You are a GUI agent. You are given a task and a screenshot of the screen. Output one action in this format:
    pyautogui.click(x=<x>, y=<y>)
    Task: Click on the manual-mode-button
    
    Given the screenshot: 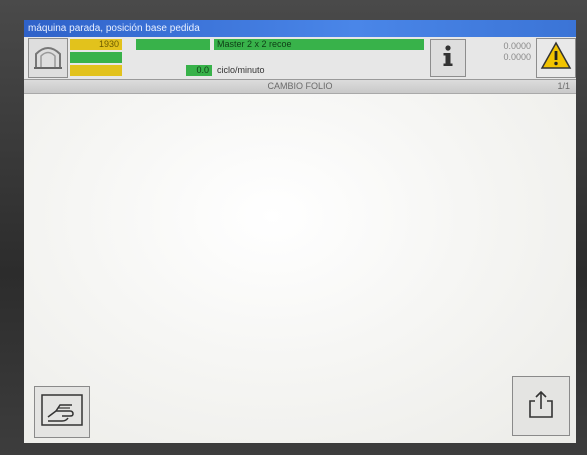 What is the action you would take?
    pyautogui.click(x=62, y=412)
    